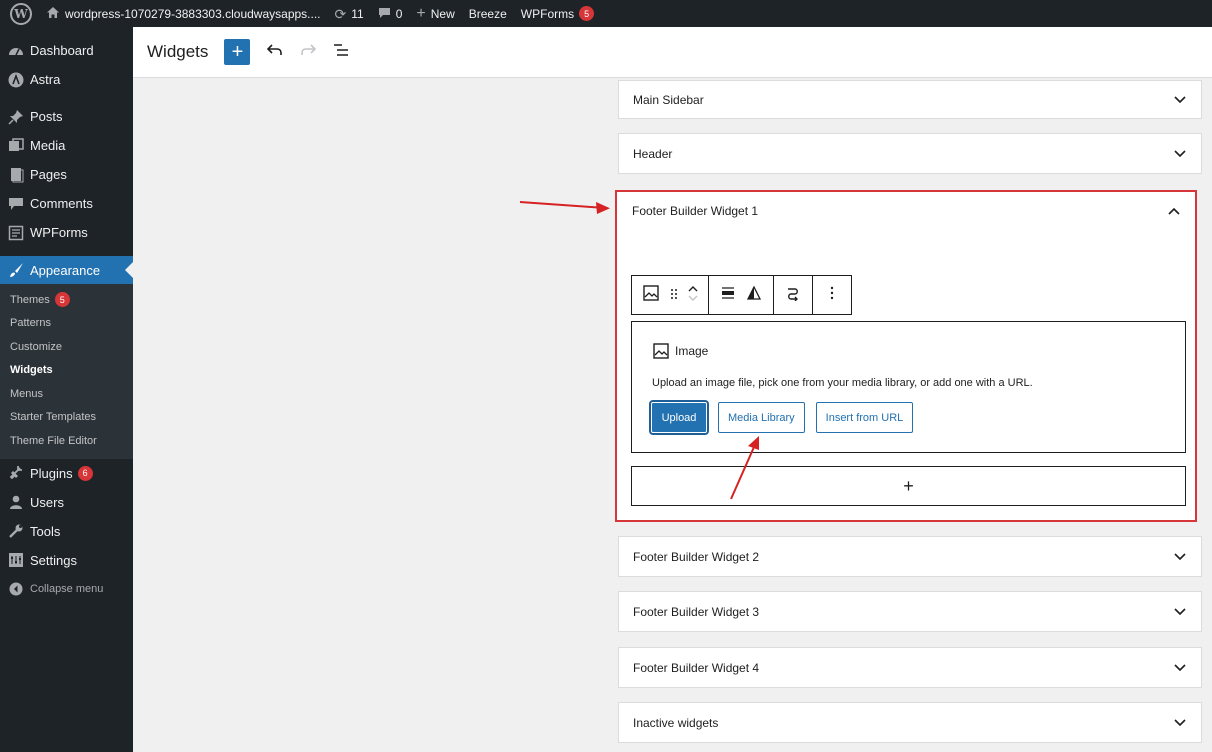 This screenshot has height=752, width=1212. I want to click on undo-icon, so click(275, 52).